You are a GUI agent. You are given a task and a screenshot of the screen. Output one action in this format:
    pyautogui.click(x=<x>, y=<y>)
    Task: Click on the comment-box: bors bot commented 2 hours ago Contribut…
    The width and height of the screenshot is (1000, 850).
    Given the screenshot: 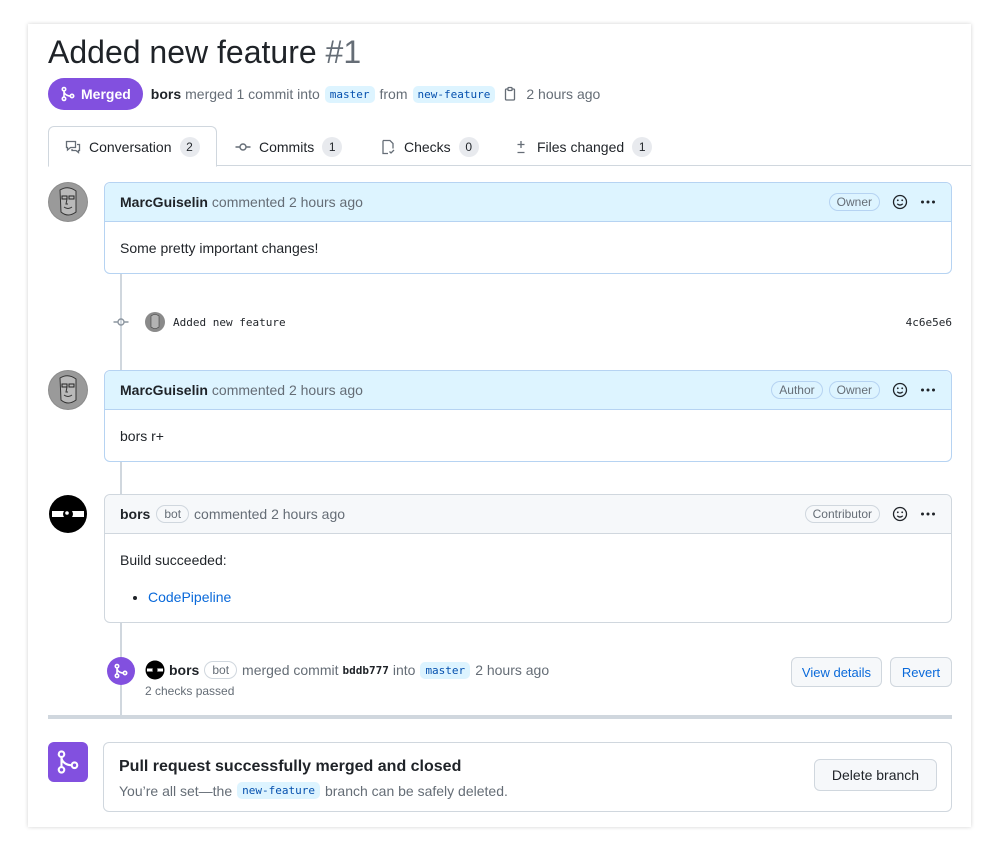 What is the action you would take?
    pyautogui.click(x=528, y=558)
    